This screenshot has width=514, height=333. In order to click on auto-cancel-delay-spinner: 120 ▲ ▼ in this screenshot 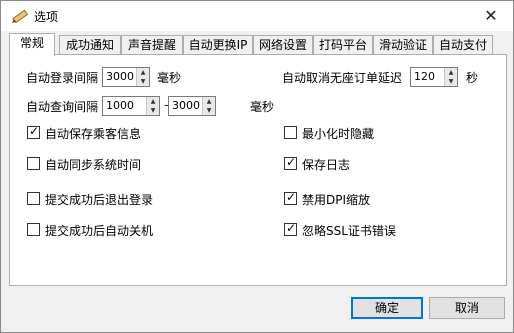, I will do `click(434, 77)`.